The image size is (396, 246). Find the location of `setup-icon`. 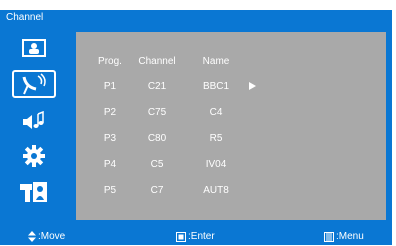

setup-icon is located at coordinates (34, 156).